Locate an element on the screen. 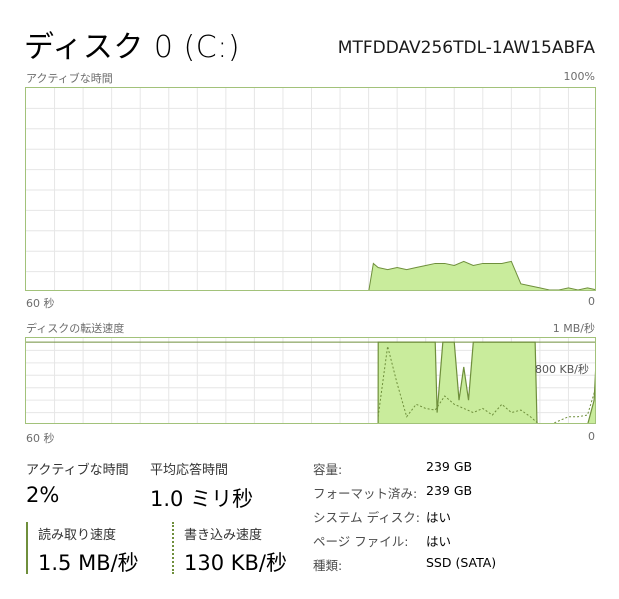 The height and width of the screenshot is (599, 619). write-speed-value: 130 KB/秒 is located at coordinates (236, 563).